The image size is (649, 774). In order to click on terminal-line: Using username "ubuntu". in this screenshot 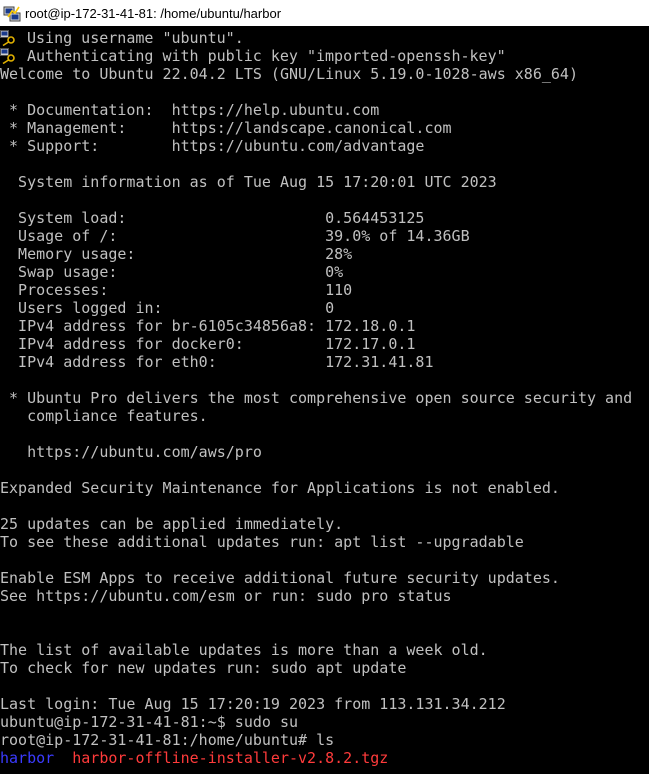, I will do `click(122, 38)`.